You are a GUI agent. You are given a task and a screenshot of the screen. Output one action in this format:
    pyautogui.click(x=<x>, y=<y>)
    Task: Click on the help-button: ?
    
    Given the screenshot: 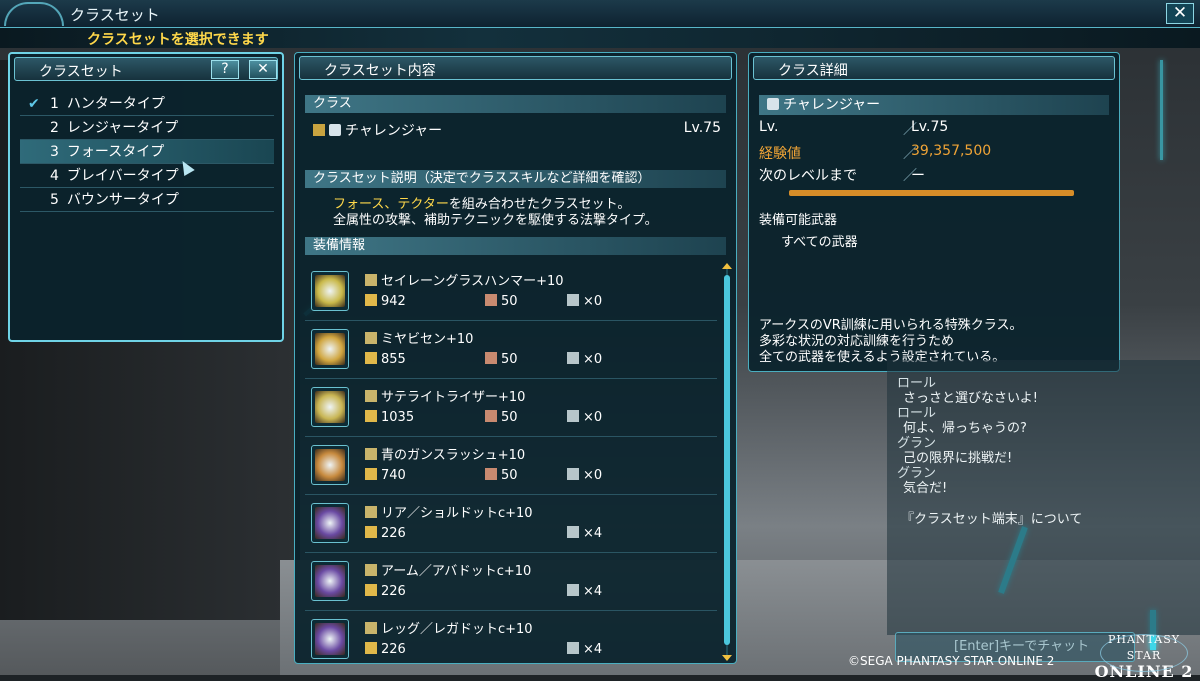 What is the action you would take?
    pyautogui.click(x=225, y=69)
    